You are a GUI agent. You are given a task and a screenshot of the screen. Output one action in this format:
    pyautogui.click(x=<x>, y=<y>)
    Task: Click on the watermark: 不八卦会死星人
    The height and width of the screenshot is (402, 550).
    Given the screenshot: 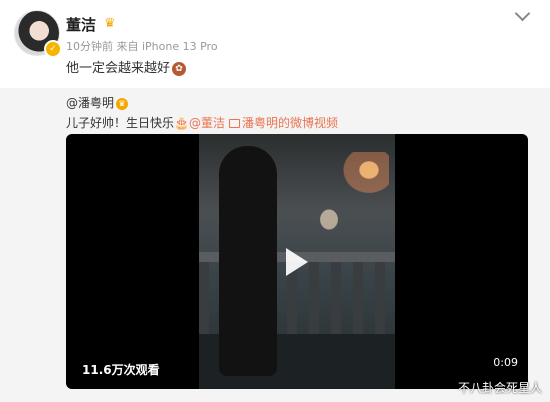 What is the action you would take?
    pyautogui.click(x=499, y=388)
    